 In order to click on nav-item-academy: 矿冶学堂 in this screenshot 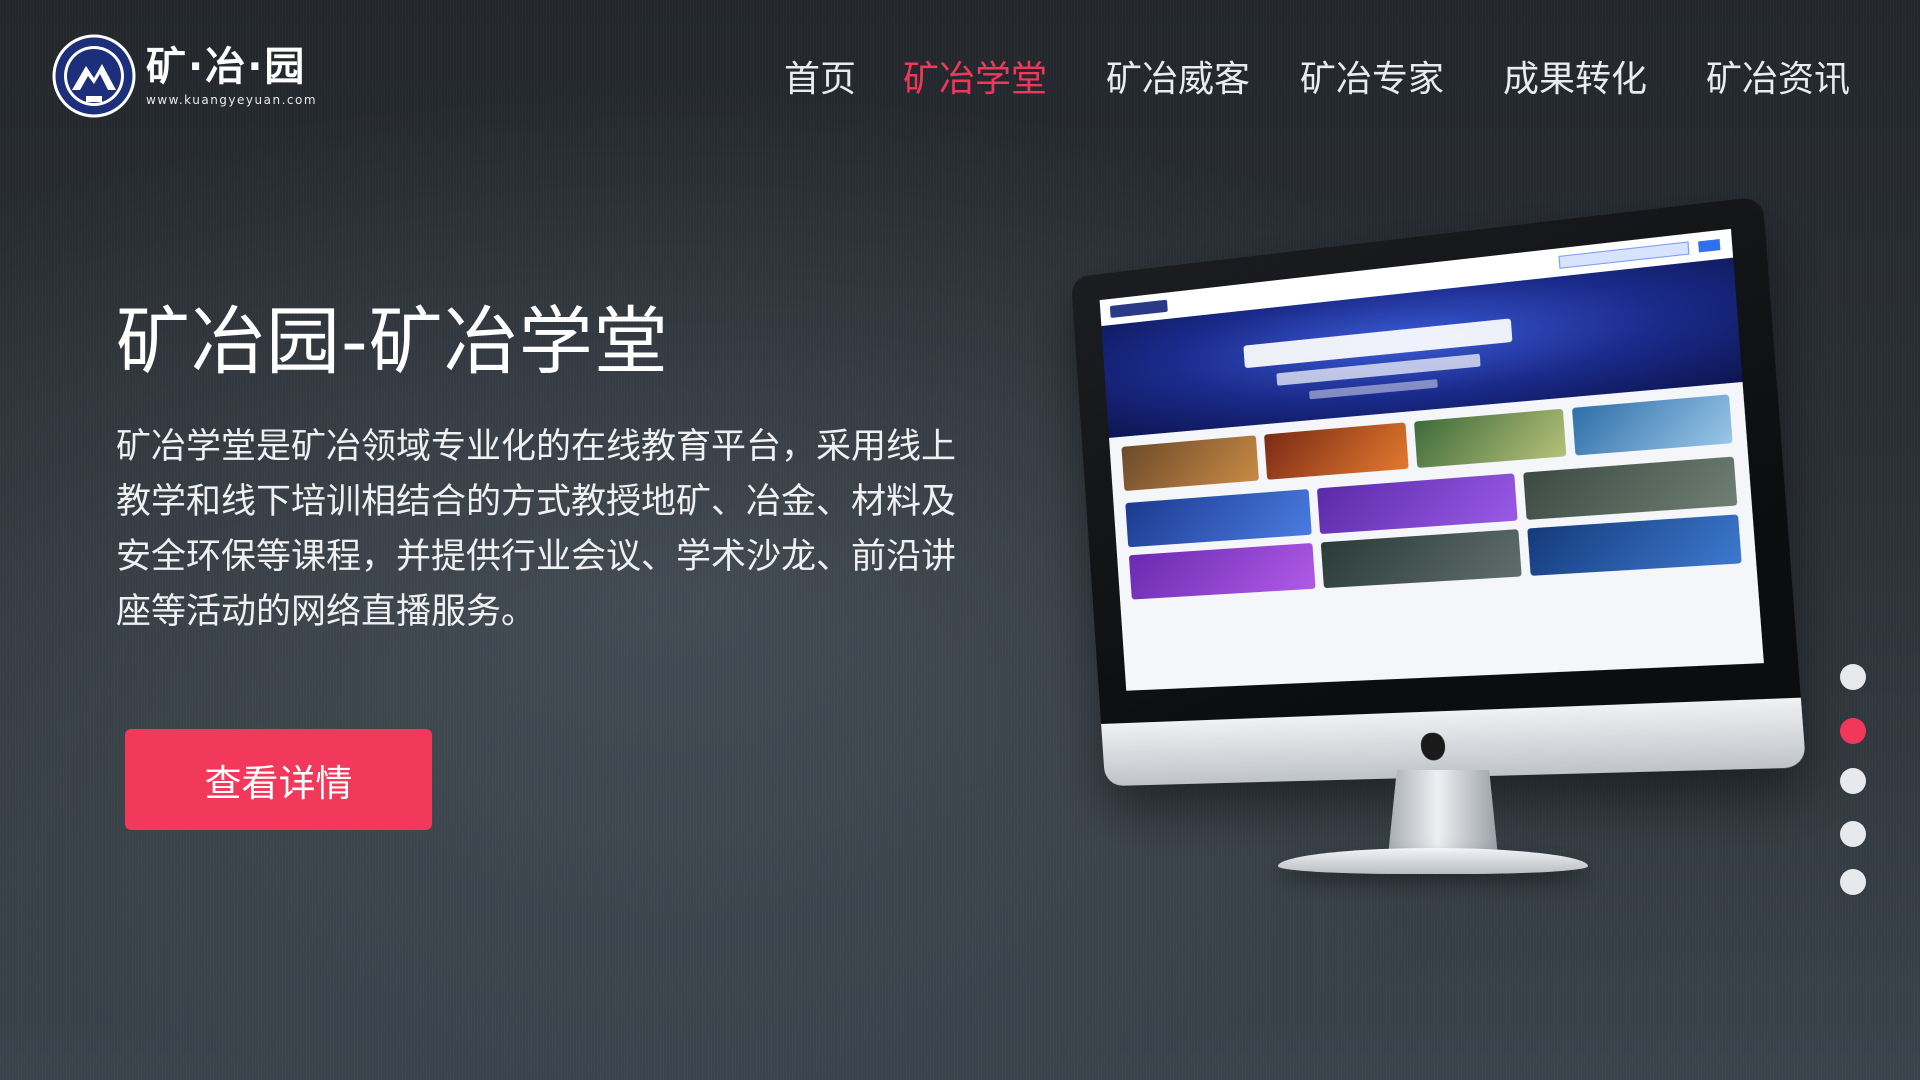, I will do `click(975, 80)`.